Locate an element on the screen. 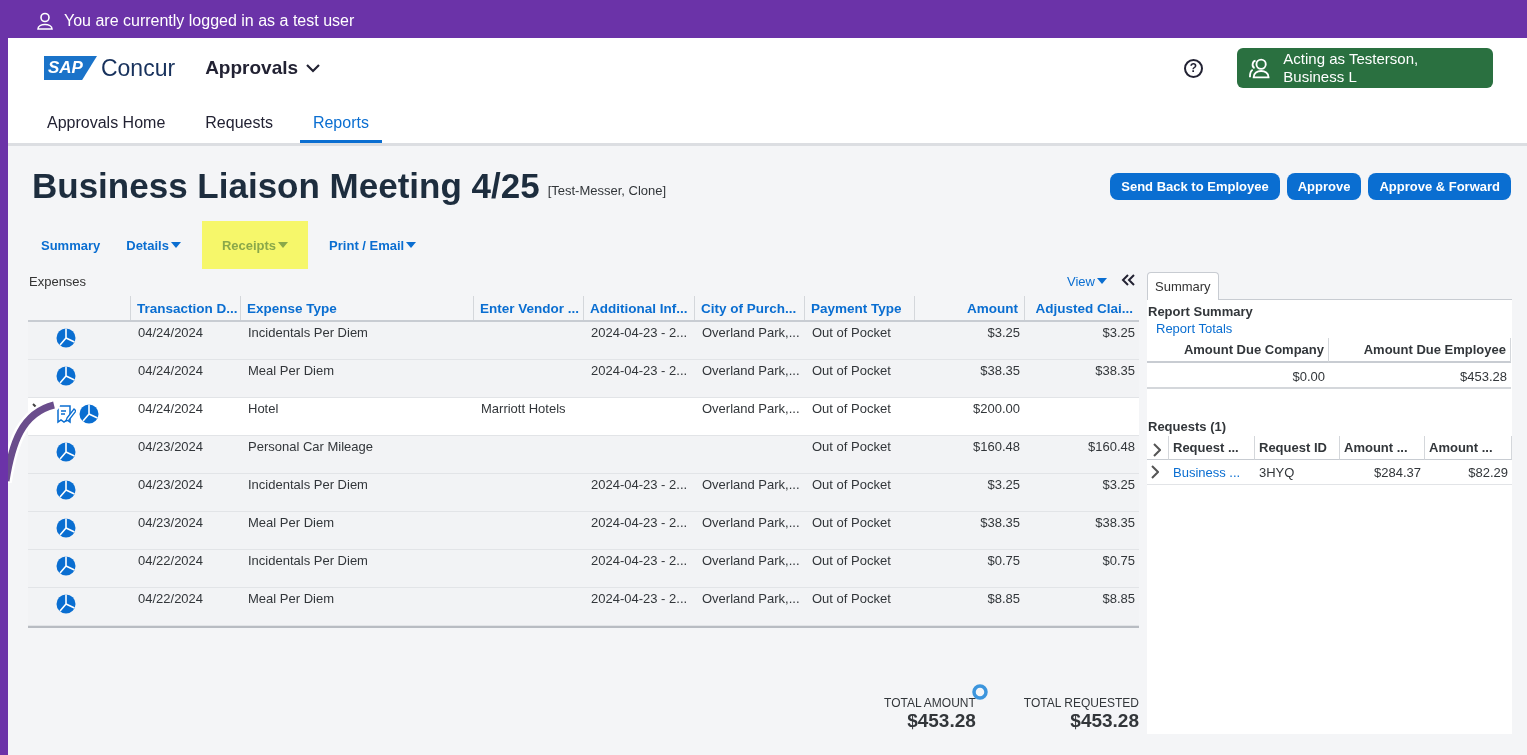  panel-heading: Requests (1) is located at coordinates (1187, 426).